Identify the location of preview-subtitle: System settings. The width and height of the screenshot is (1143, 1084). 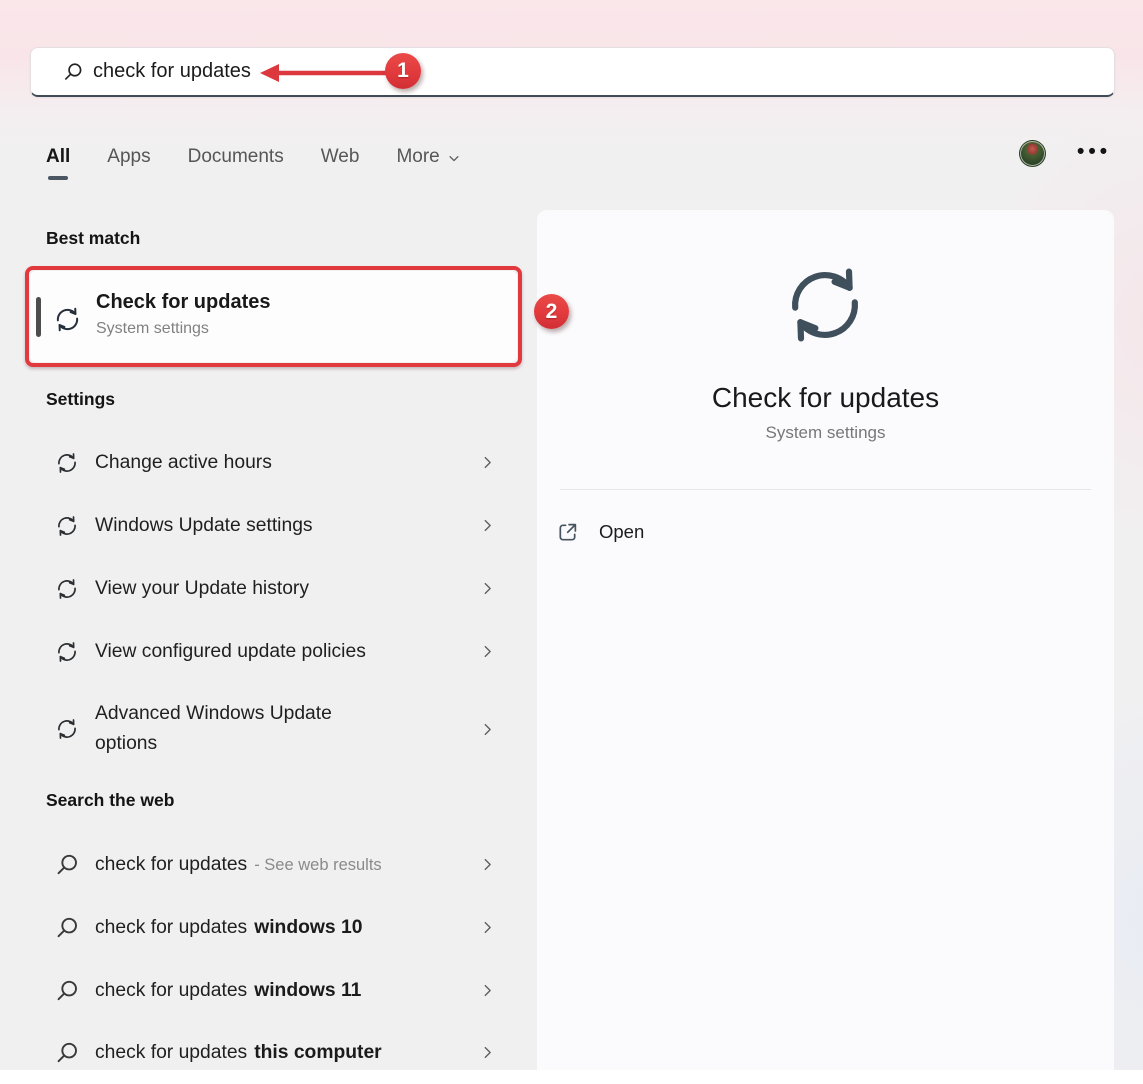
(825, 432).